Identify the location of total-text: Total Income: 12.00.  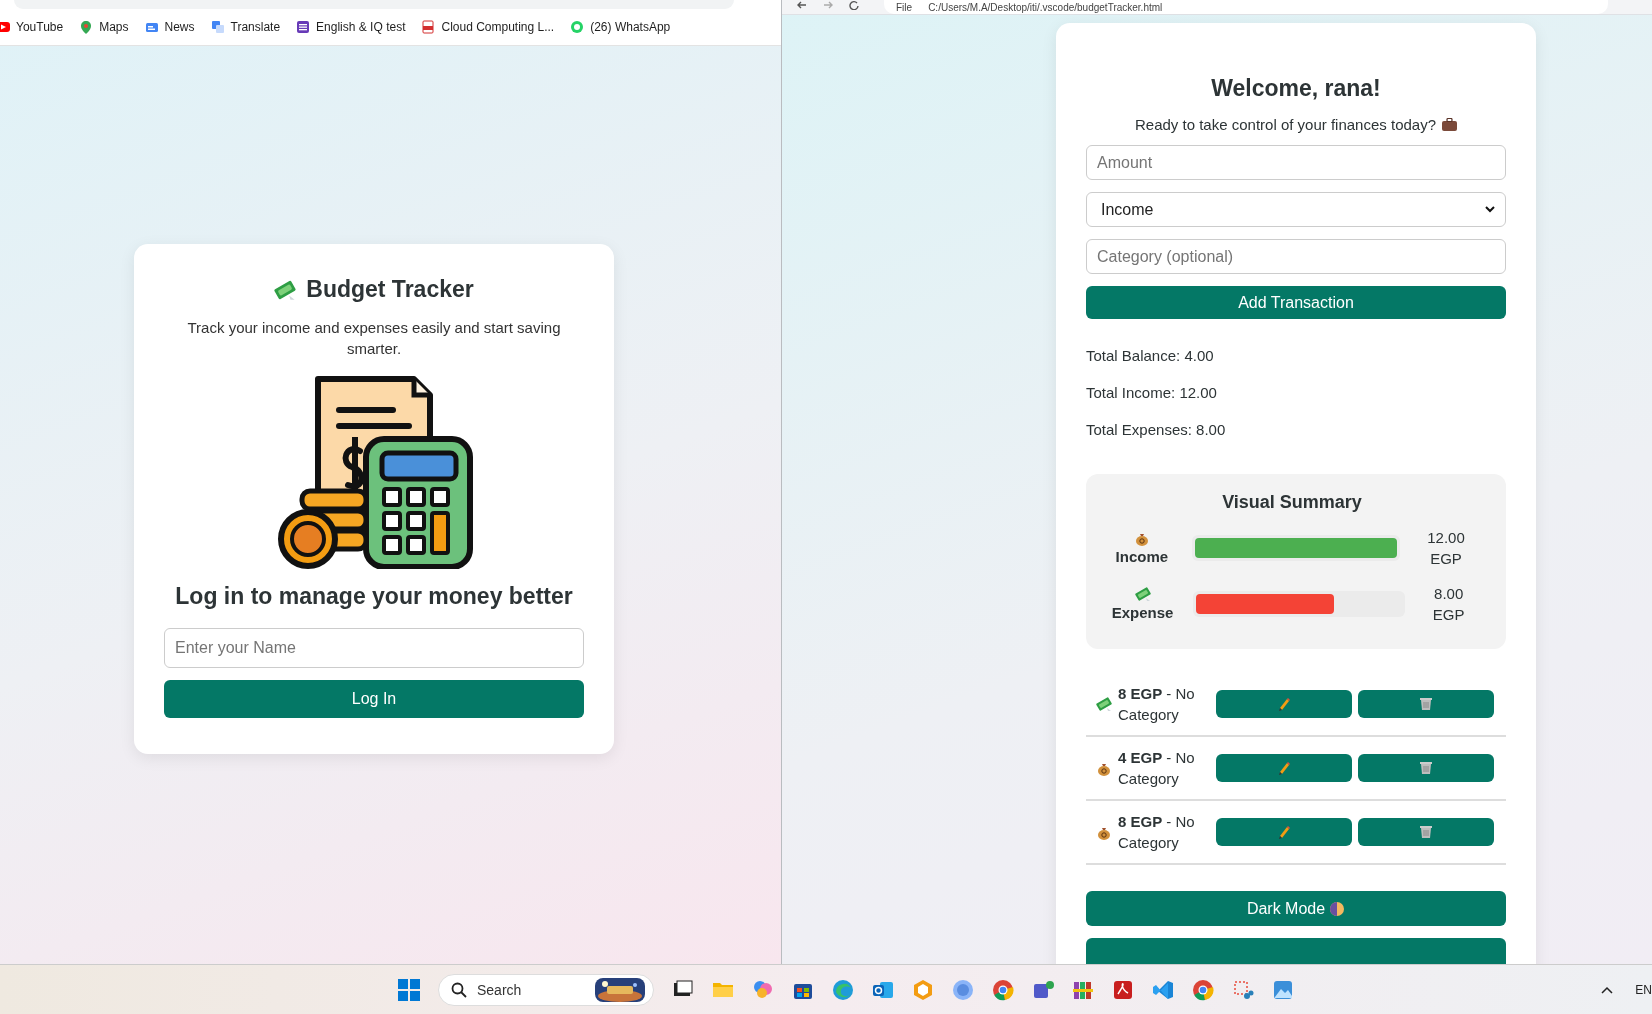
(1152, 392).